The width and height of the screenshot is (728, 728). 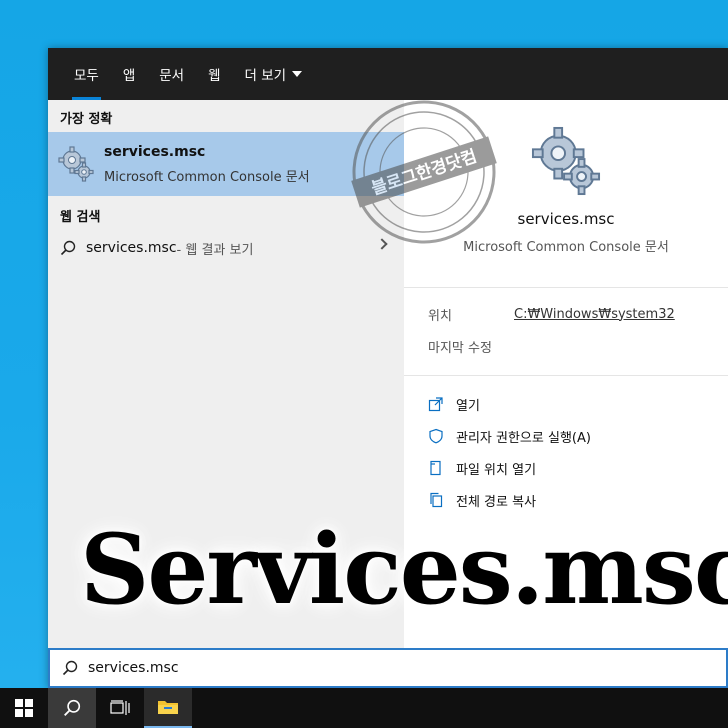 I want to click on web-search-item: services.msc - 웹 결과 보기, so click(x=226, y=248).